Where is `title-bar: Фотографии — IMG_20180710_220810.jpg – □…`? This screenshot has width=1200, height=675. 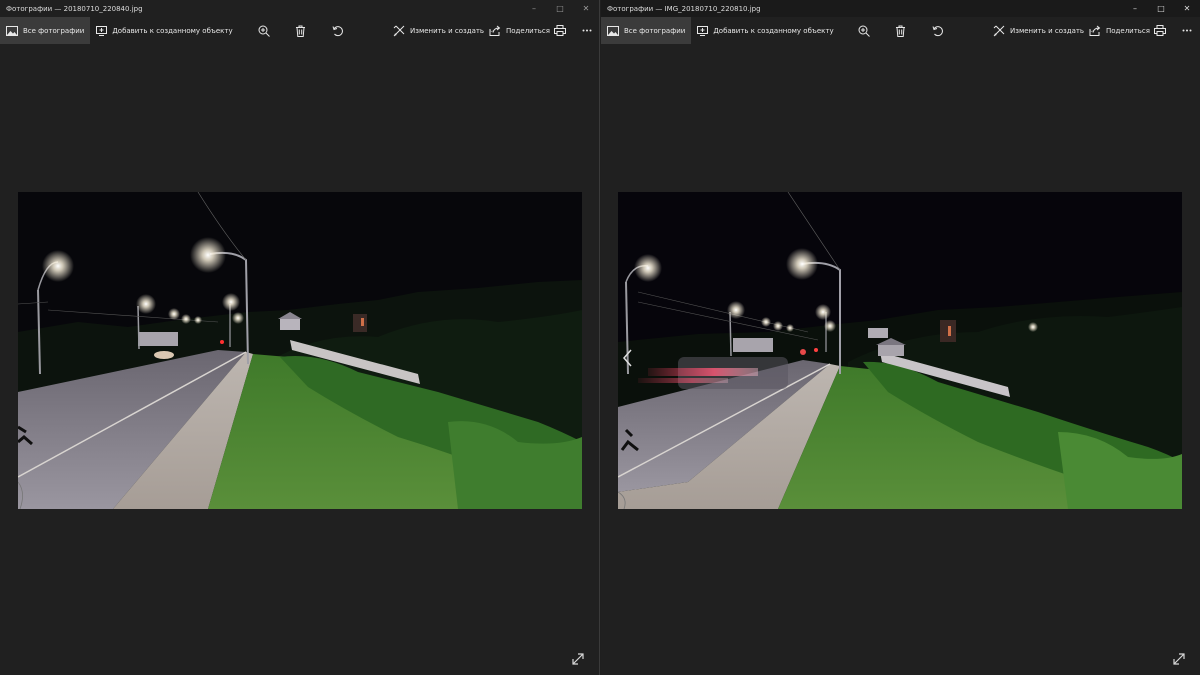 title-bar: Фотографии — IMG_20180710_220810.jpg – □… is located at coordinates (900, 8).